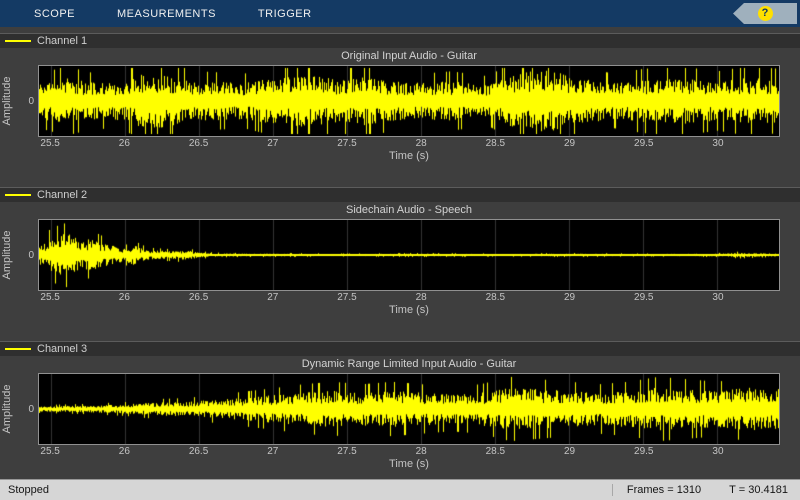 This screenshot has width=800, height=500. I want to click on status-bar: Stopped Frames = 1310 T = 30.4181, so click(400, 489).